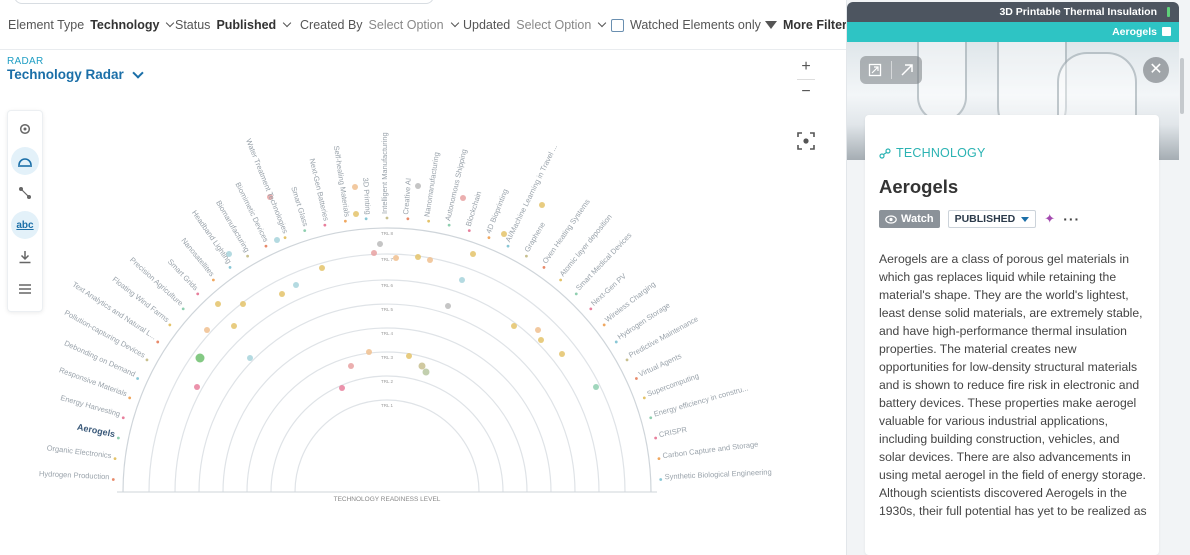 The image size is (1190, 555). Describe the element at coordinates (387, 333) in the screenshot. I see `ring-level-label: TRL 4` at that location.